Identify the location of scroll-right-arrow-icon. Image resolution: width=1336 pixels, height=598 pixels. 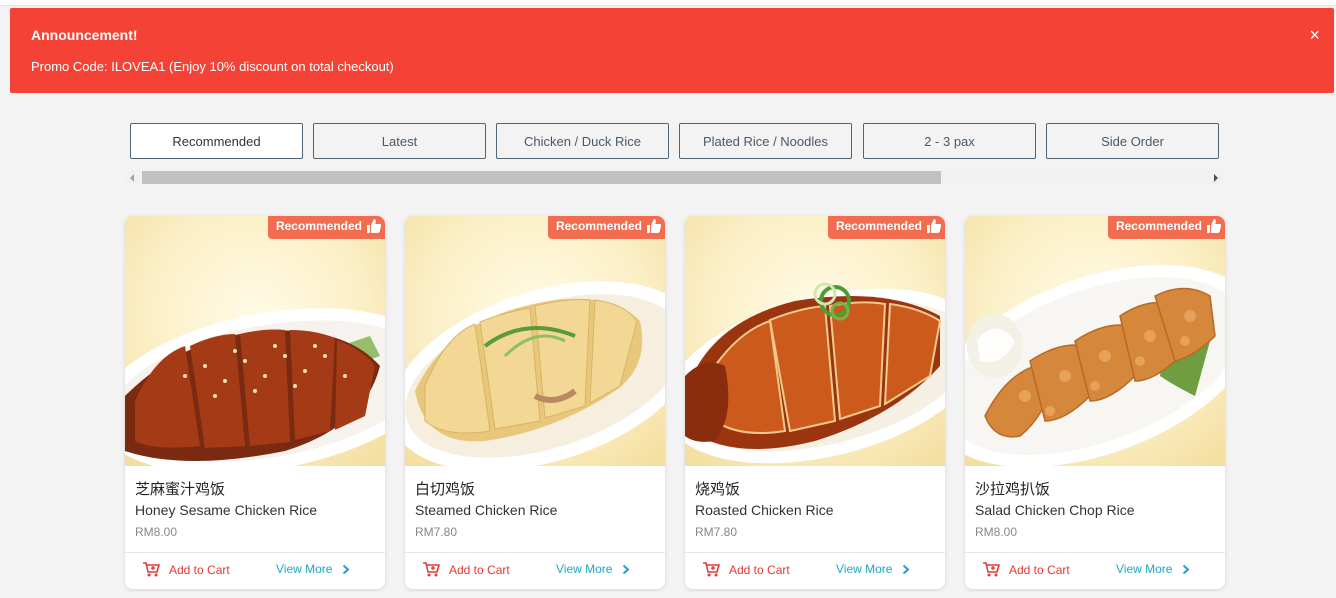
(1216, 178).